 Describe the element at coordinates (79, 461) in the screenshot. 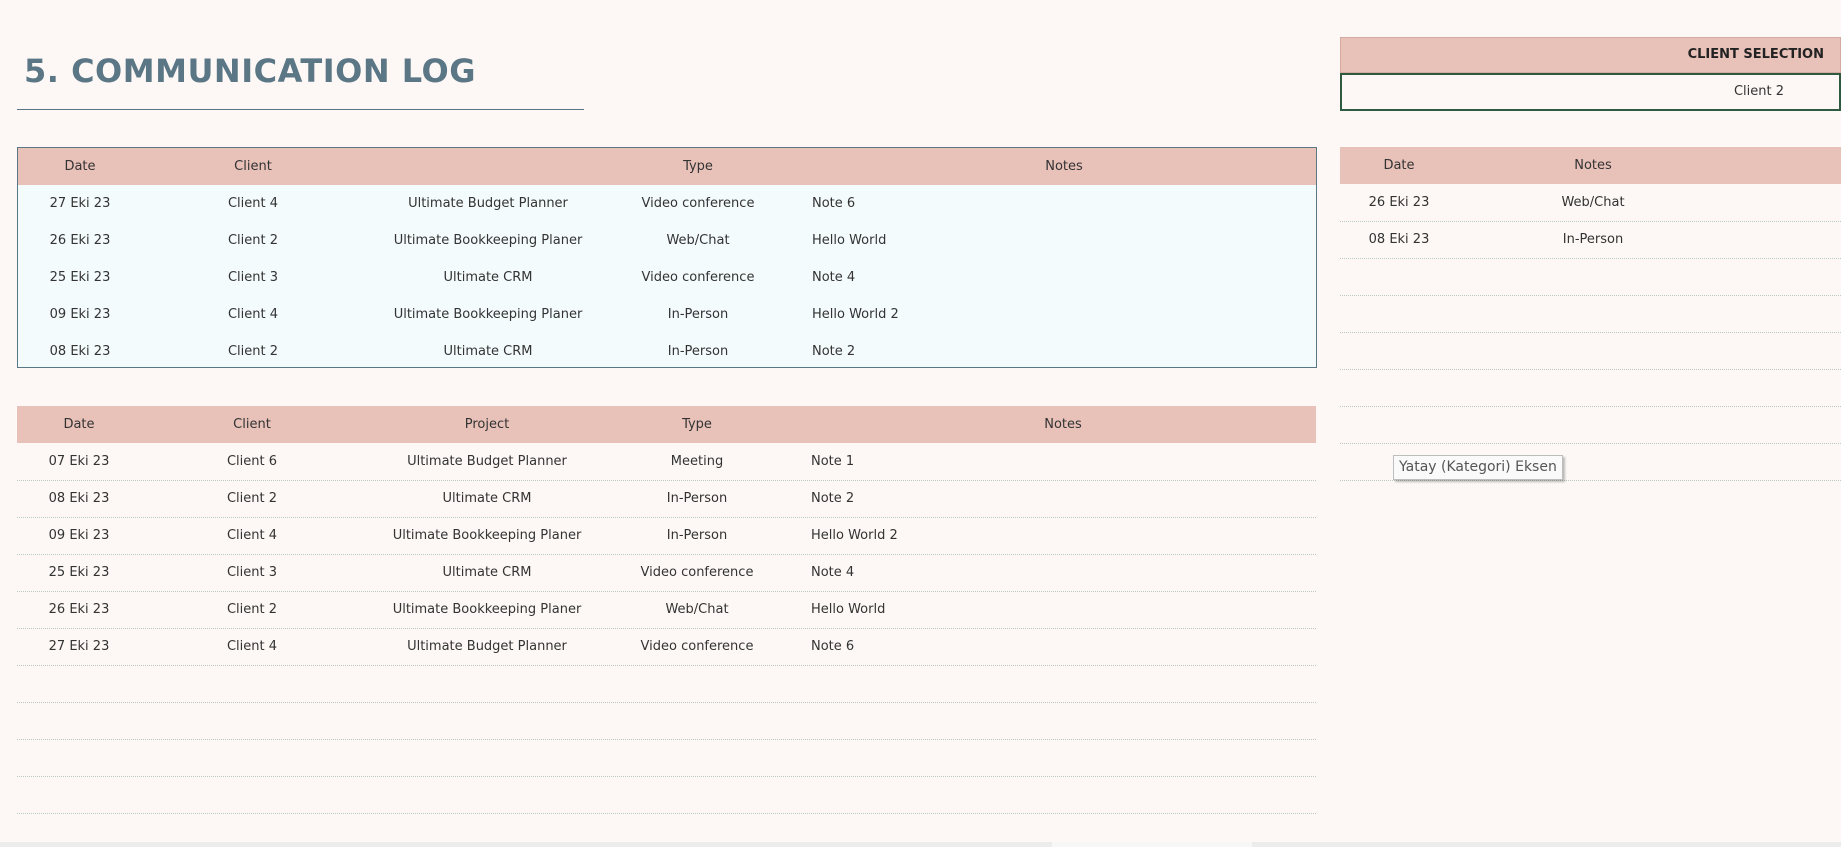

I see `cell-date: 07 Eki 23` at that location.